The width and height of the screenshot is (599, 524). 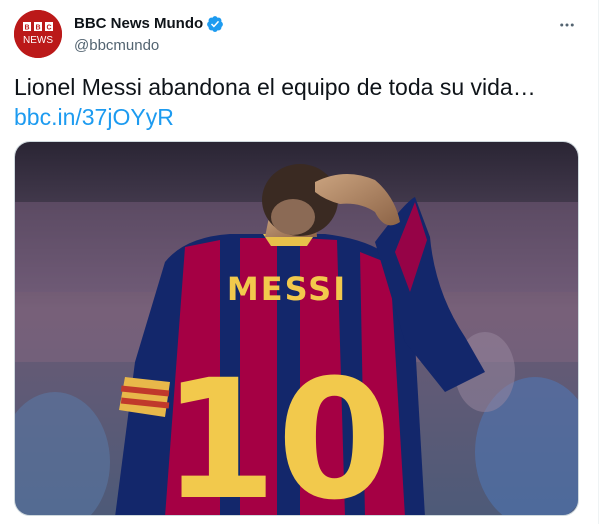 I want to click on jersey-name: MESSI, so click(x=287, y=289).